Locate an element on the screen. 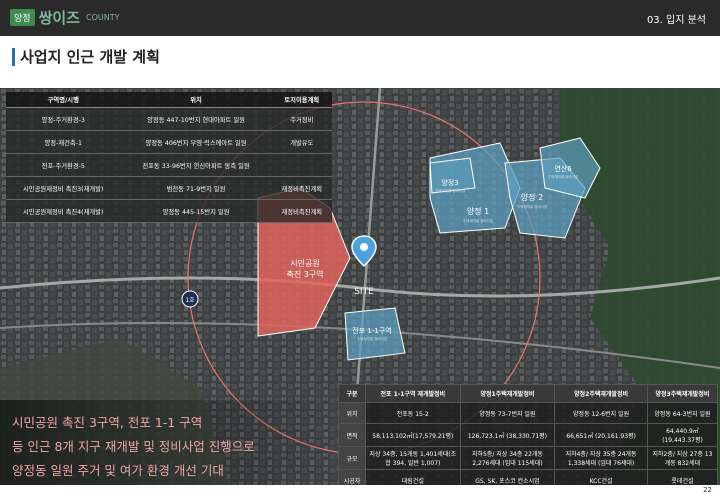 The width and height of the screenshot is (720, 498). info-cell: 지하2층/ 지상 27층 13개동 832세대 is located at coordinates (682, 458).